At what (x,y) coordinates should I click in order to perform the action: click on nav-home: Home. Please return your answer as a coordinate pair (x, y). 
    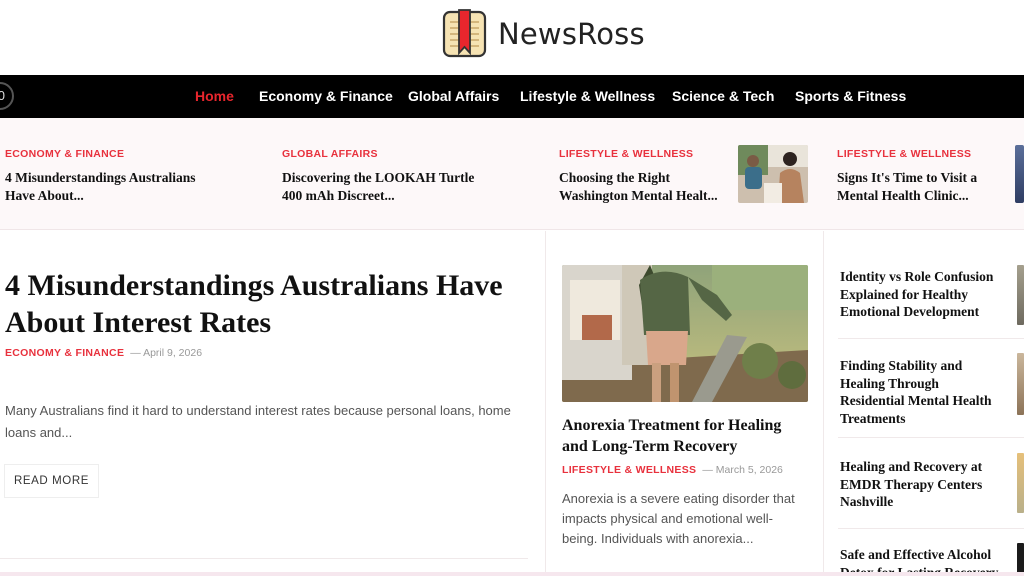
    Looking at the image, I should click on (214, 96).